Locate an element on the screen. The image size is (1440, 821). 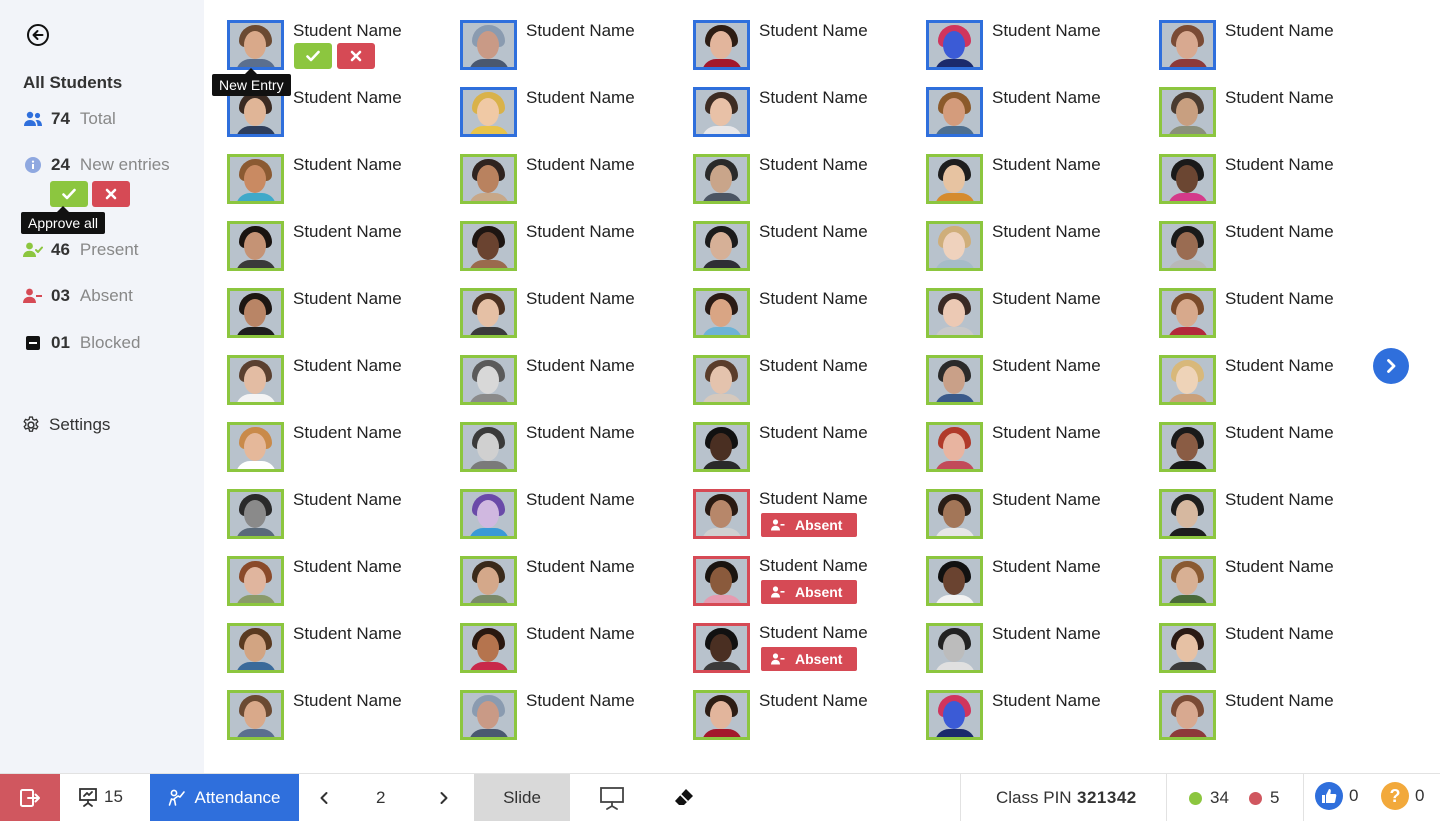
exit-button is located at coordinates (30, 797).